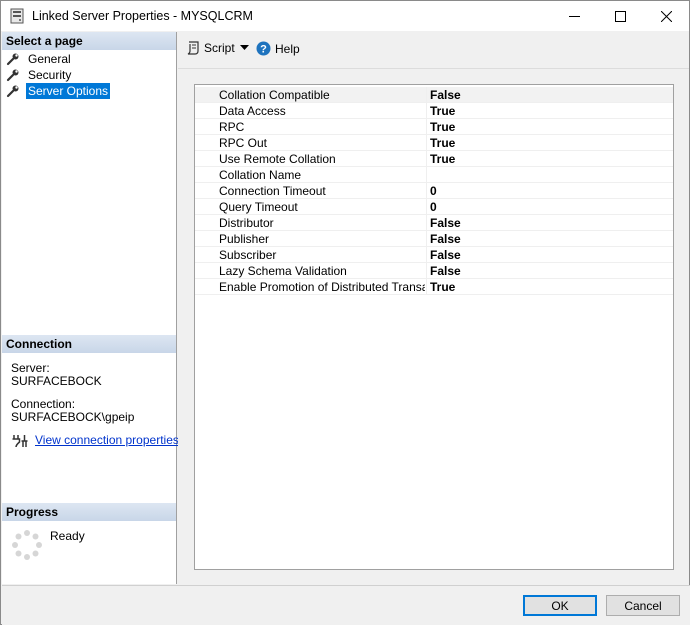 Image resolution: width=690 pixels, height=625 pixels. Describe the element at coordinates (30, 368) in the screenshot. I see `server-label: Server:` at that location.